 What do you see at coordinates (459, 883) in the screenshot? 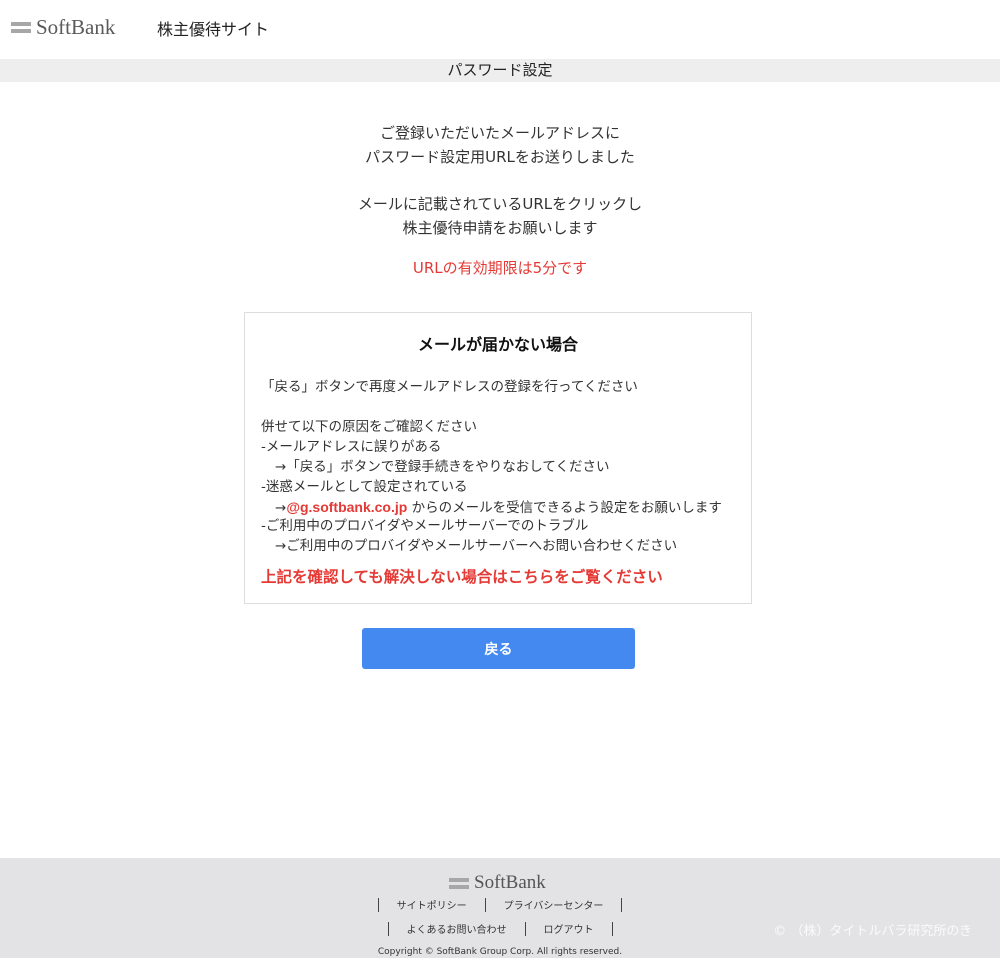
I see `footer-logo-bars-icon` at bounding box center [459, 883].